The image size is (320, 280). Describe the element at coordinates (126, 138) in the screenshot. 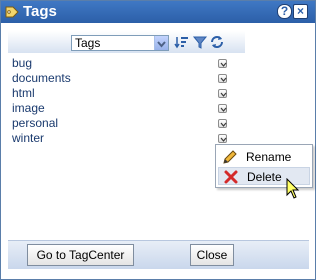

I see `tag-item-winter: winter` at that location.